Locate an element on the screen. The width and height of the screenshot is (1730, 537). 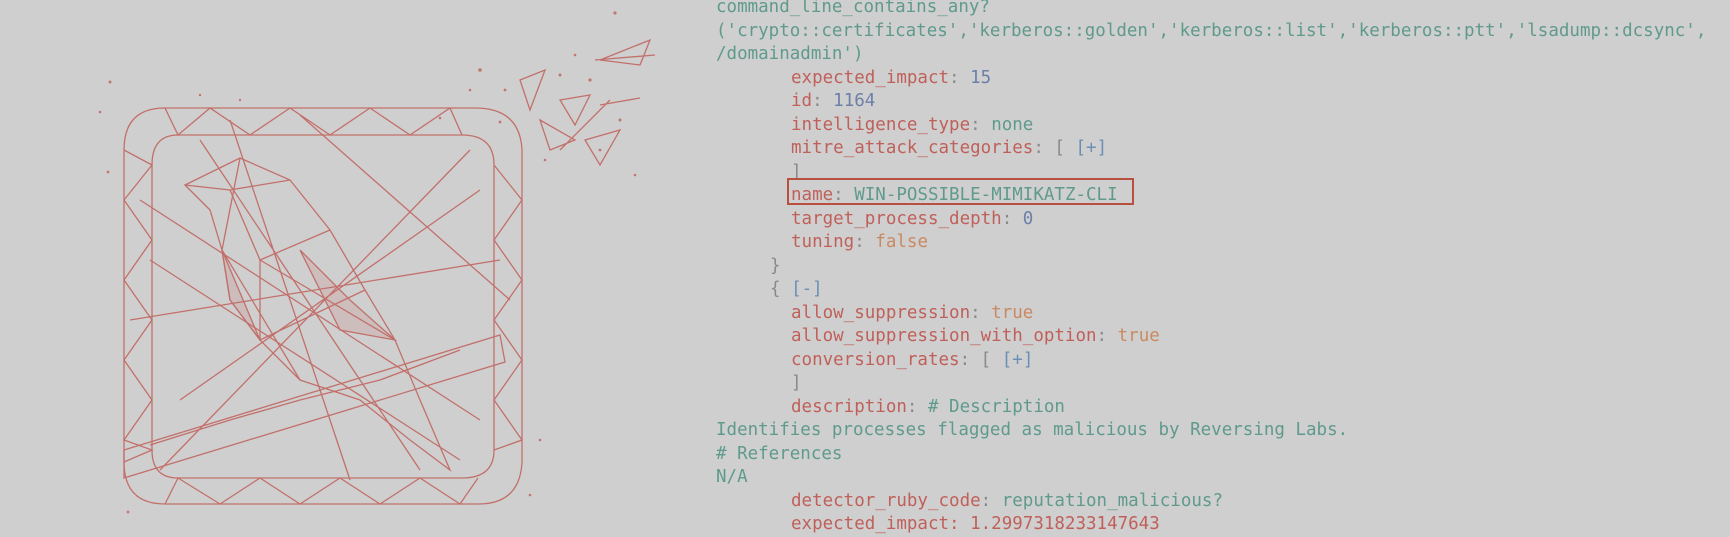
id-row: id: 1164 is located at coordinates (833, 102).